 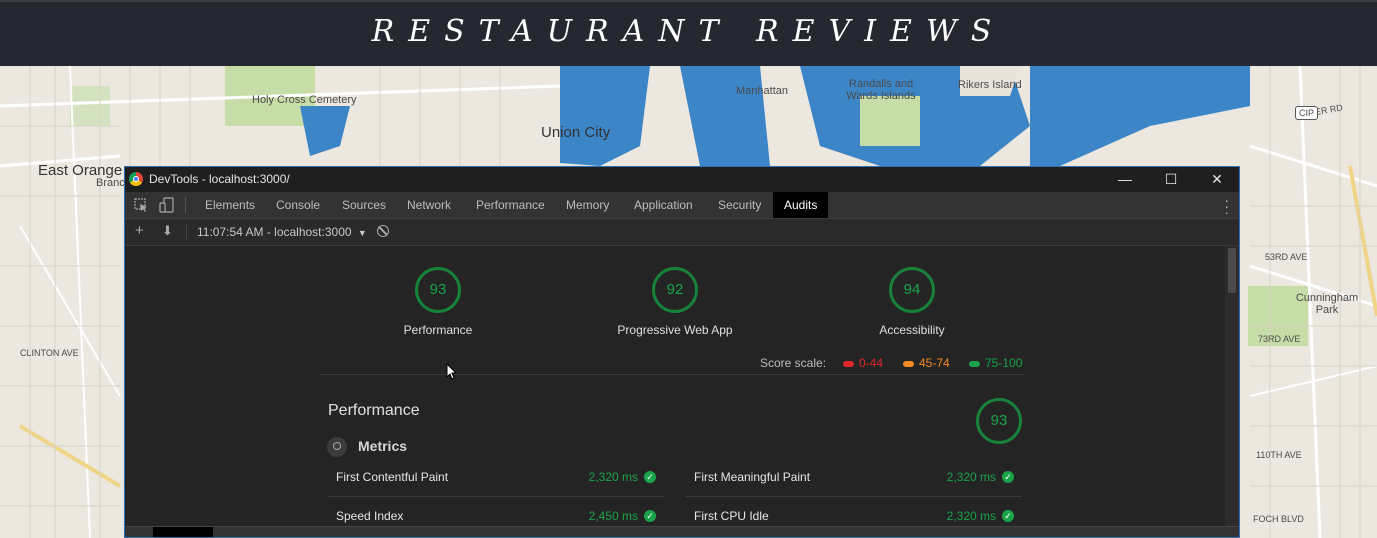 What do you see at coordinates (304, 100) in the screenshot?
I see `map-label: Holy Cross Cemetery` at bounding box center [304, 100].